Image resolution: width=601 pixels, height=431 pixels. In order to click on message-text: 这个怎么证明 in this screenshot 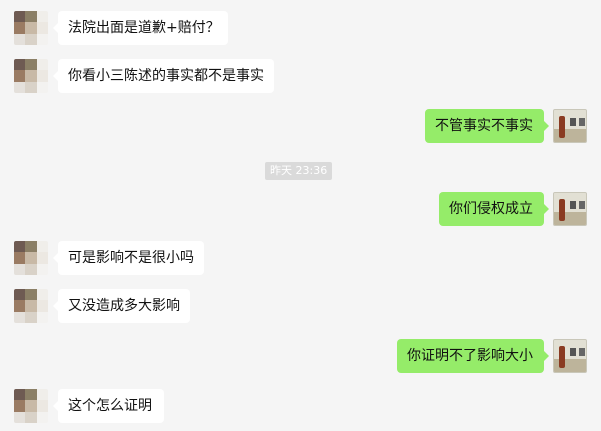, I will do `click(110, 406)`.